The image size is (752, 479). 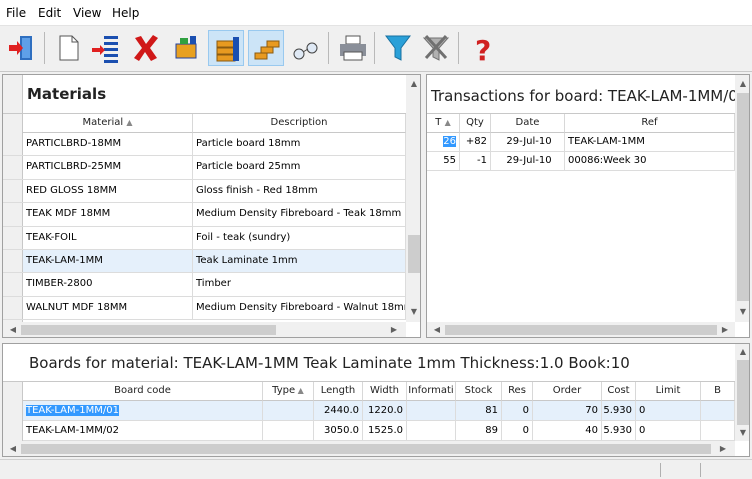 I want to click on material-cell: TEAK-FOIL, so click(x=108, y=237).